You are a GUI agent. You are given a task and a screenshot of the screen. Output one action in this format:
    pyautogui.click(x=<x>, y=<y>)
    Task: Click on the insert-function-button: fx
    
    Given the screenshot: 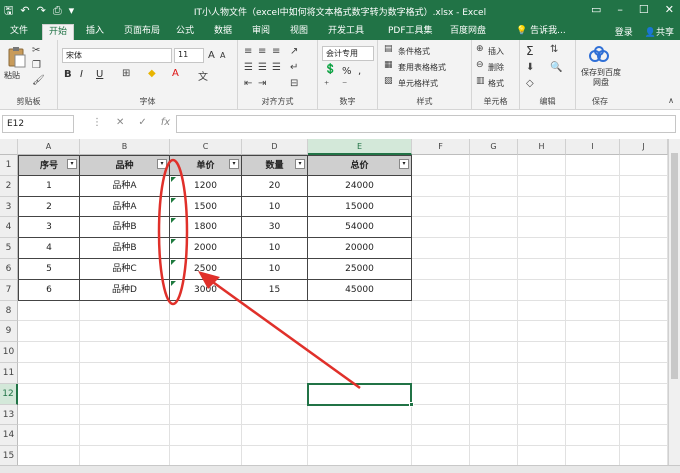 What is the action you would take?
    pyautogui.click(x=165, y=122)
    